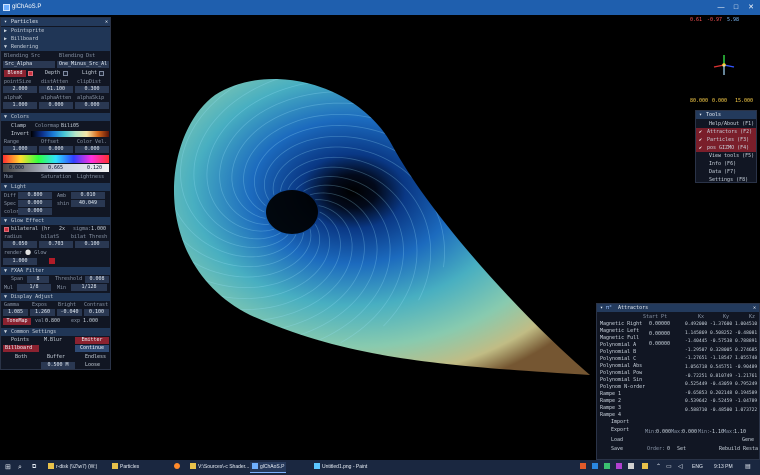 This screenshot has width=760, height=475. What do you see at coordinates (5, 297) in the screenshot?
I see `display-collapse-icon: ▼` at bounding box center [5, 297].